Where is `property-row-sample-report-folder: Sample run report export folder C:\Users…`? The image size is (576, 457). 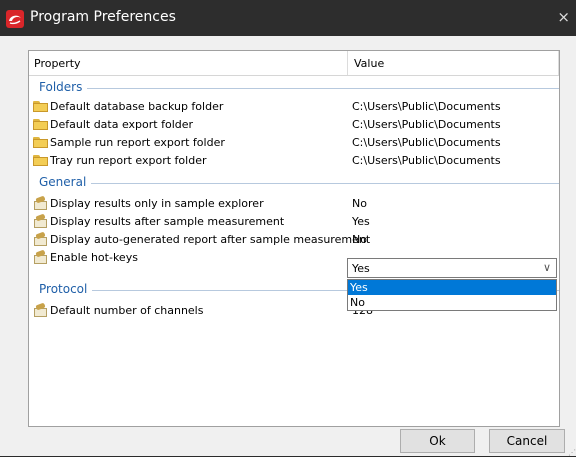
property-row-sample-report-folder: Sample run report export folder C:\Users… is located at coordinates (294, 143).